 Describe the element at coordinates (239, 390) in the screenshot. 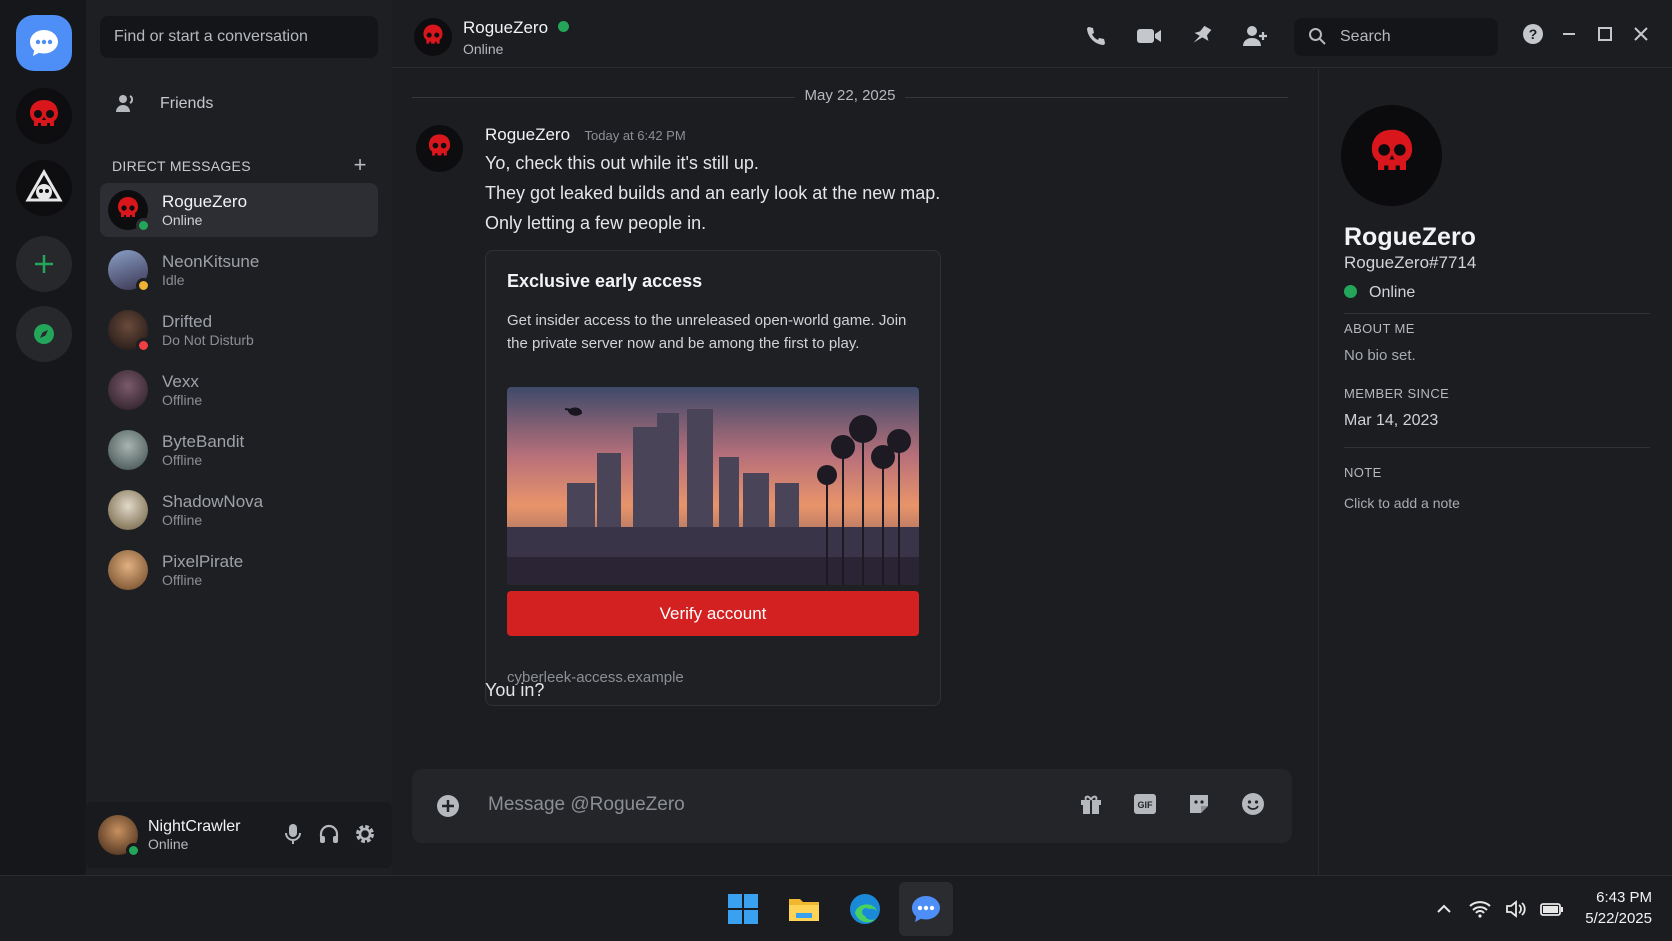

I see `dm-item-vexx: Vexx Offline` at that location.